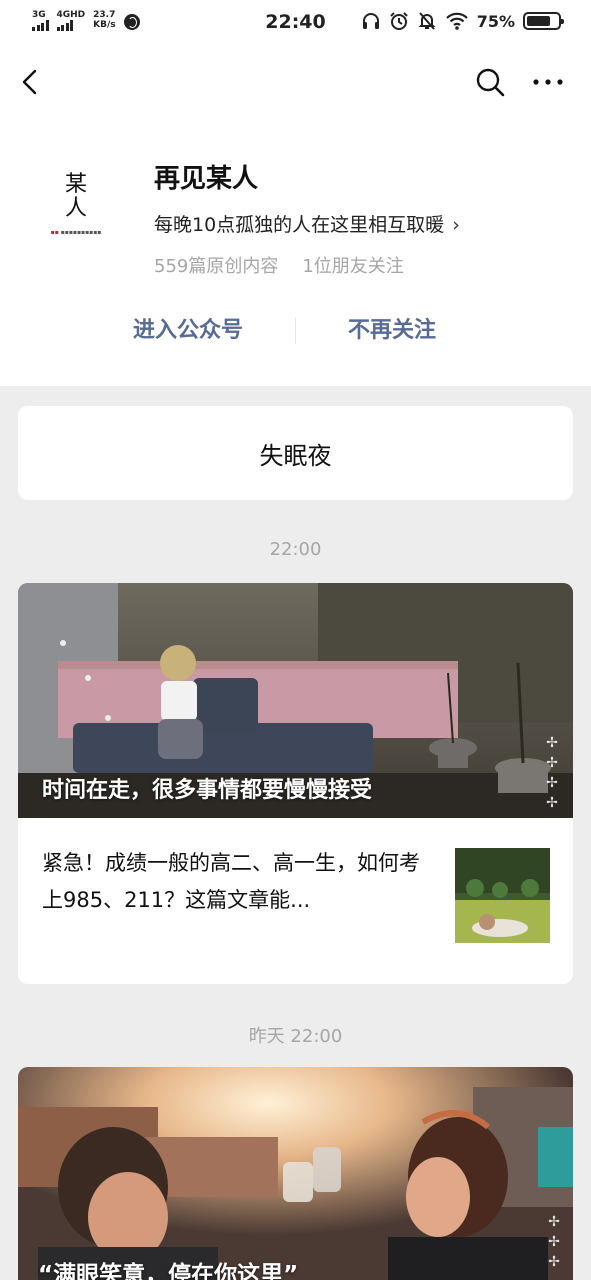 The image size is (591, 1280). I want to click on mute-bell-icon, so click(427, 21).